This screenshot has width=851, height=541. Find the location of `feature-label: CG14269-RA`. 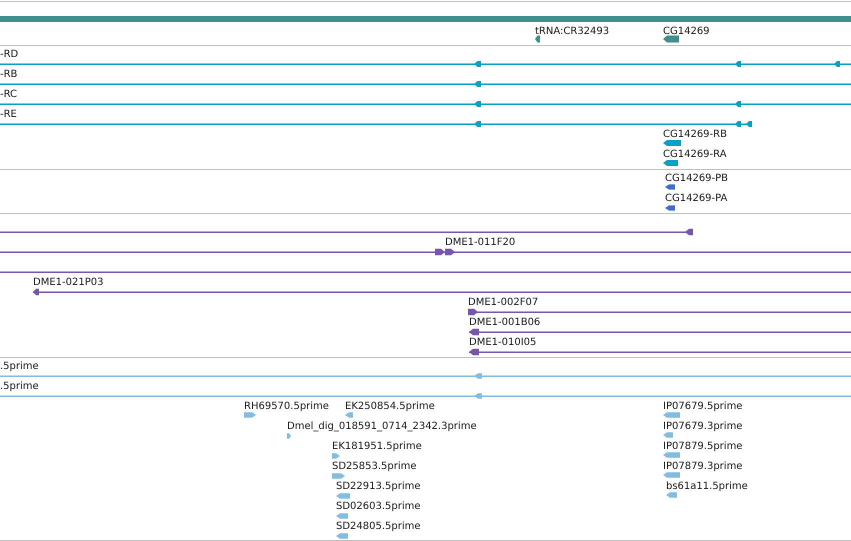

feature-label: CG14269-RA is located at coordinates (695, 154).